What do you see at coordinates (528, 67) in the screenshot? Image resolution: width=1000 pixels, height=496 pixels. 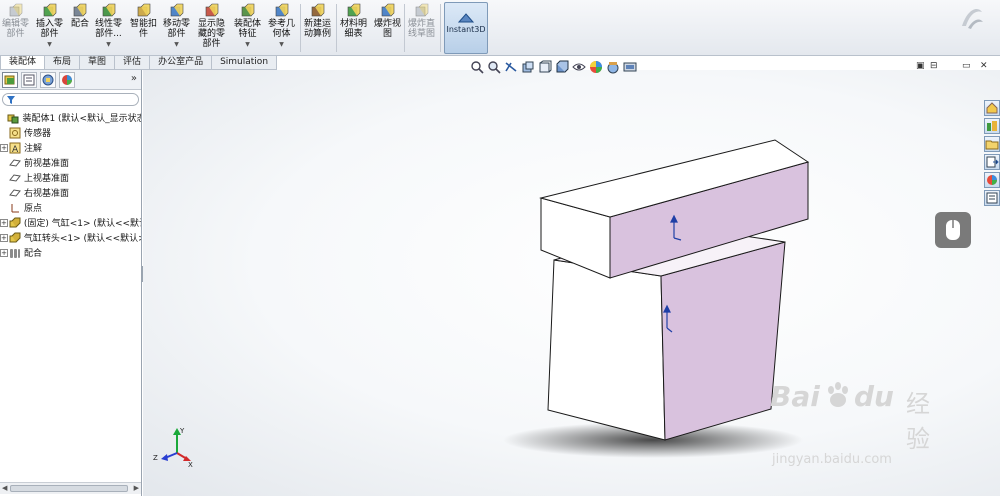 I see `section-view-icon` at bounding box center [528, 67].